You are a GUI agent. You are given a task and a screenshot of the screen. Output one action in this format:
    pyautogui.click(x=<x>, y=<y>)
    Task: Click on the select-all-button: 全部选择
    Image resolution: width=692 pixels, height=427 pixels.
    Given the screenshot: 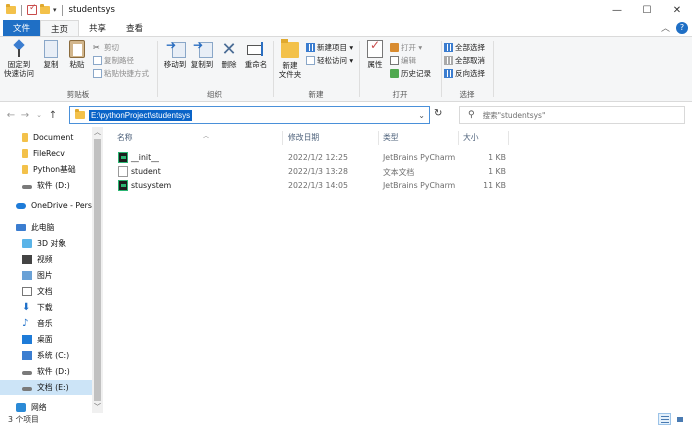 What is the action you would take?
    pyautogui.click(x=464, y=47)
    